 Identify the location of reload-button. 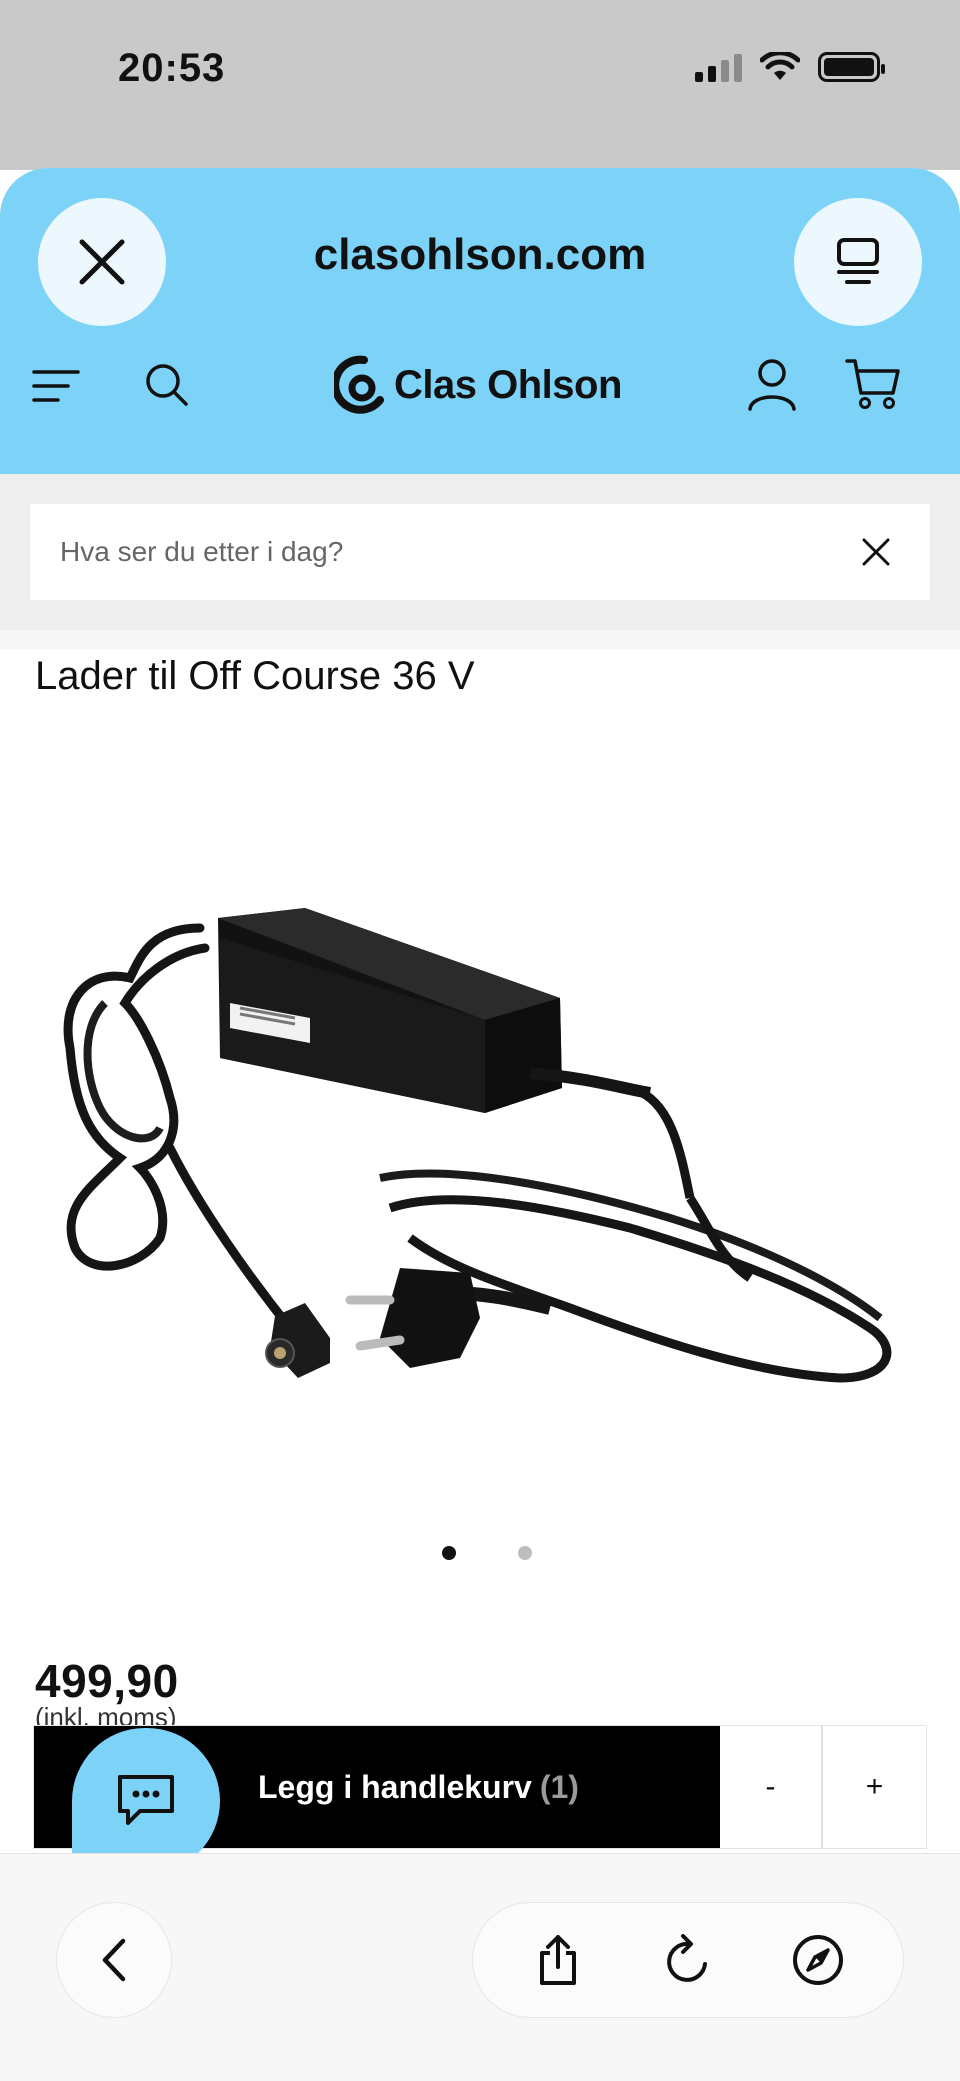
(688, 1960).